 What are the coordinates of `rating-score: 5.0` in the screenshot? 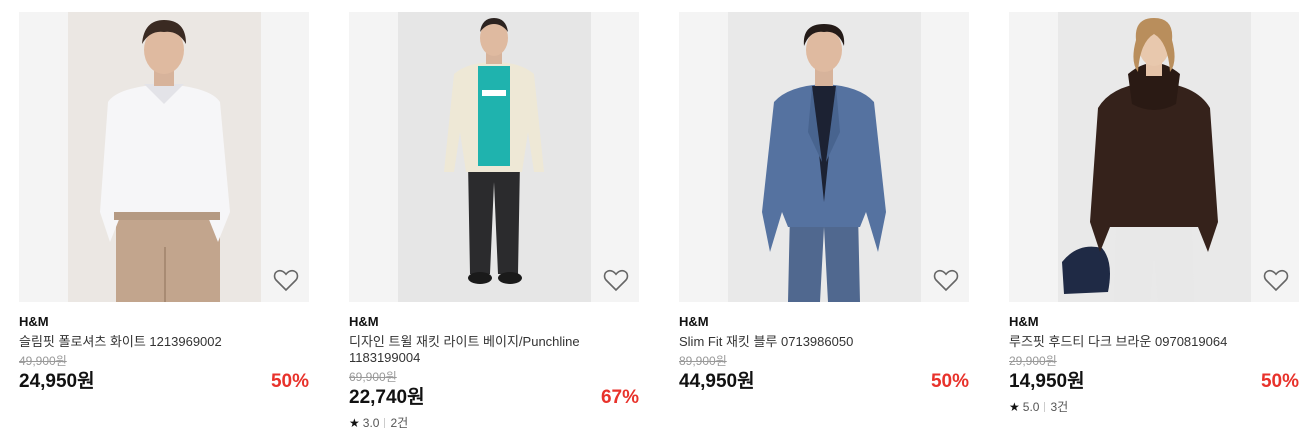 It's located at (1031, 407).